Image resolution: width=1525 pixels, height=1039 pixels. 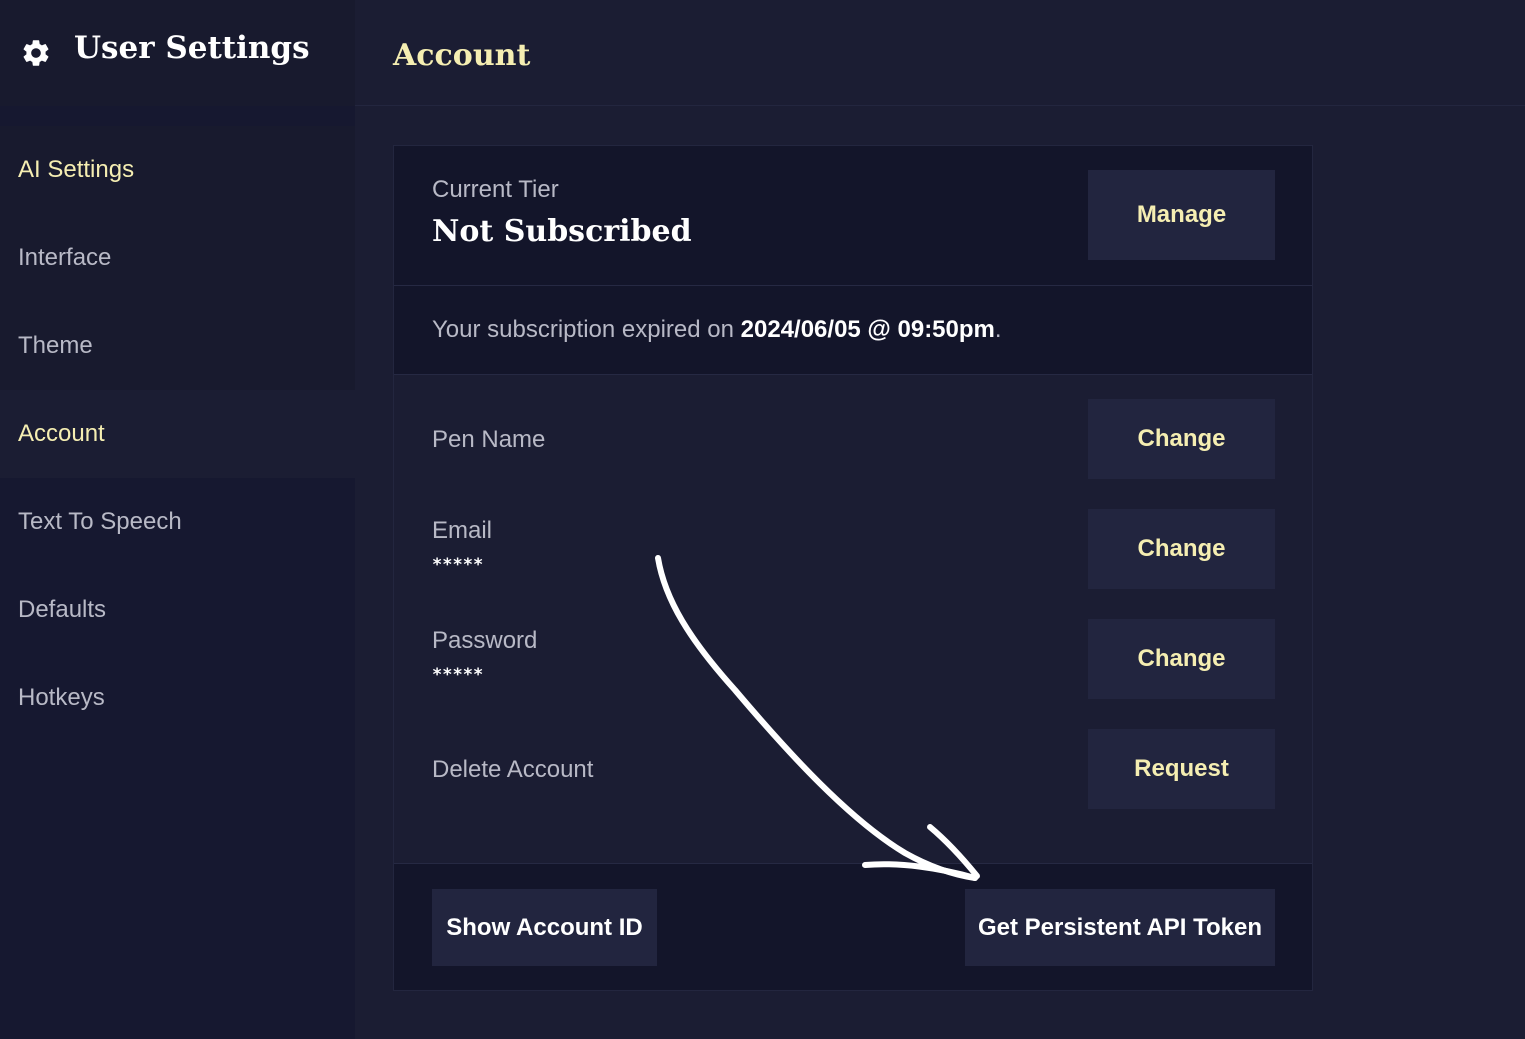 I want to click on pen-name-label: Pen Name, so click(x=489, y=439).